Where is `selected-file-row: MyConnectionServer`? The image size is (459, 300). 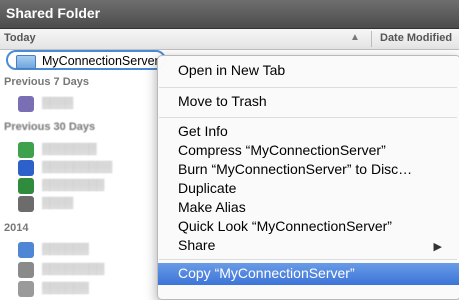 selected-file-row: MyConnectionServer is located at coordinates (86, 60).